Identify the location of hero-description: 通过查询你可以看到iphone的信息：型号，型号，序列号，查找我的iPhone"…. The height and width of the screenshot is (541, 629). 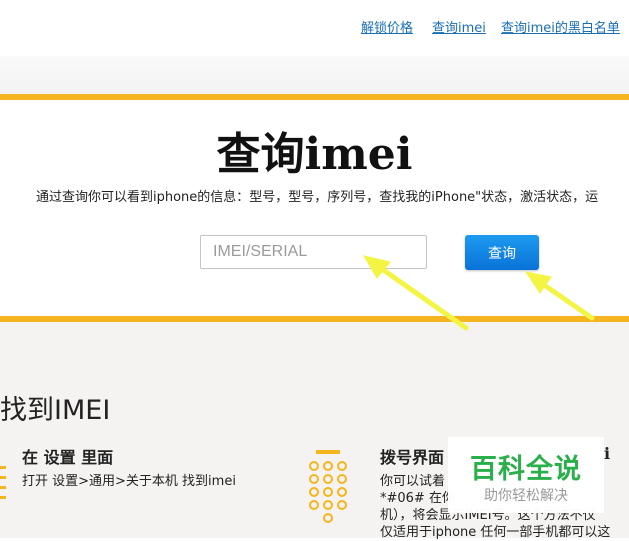
(317, 197).